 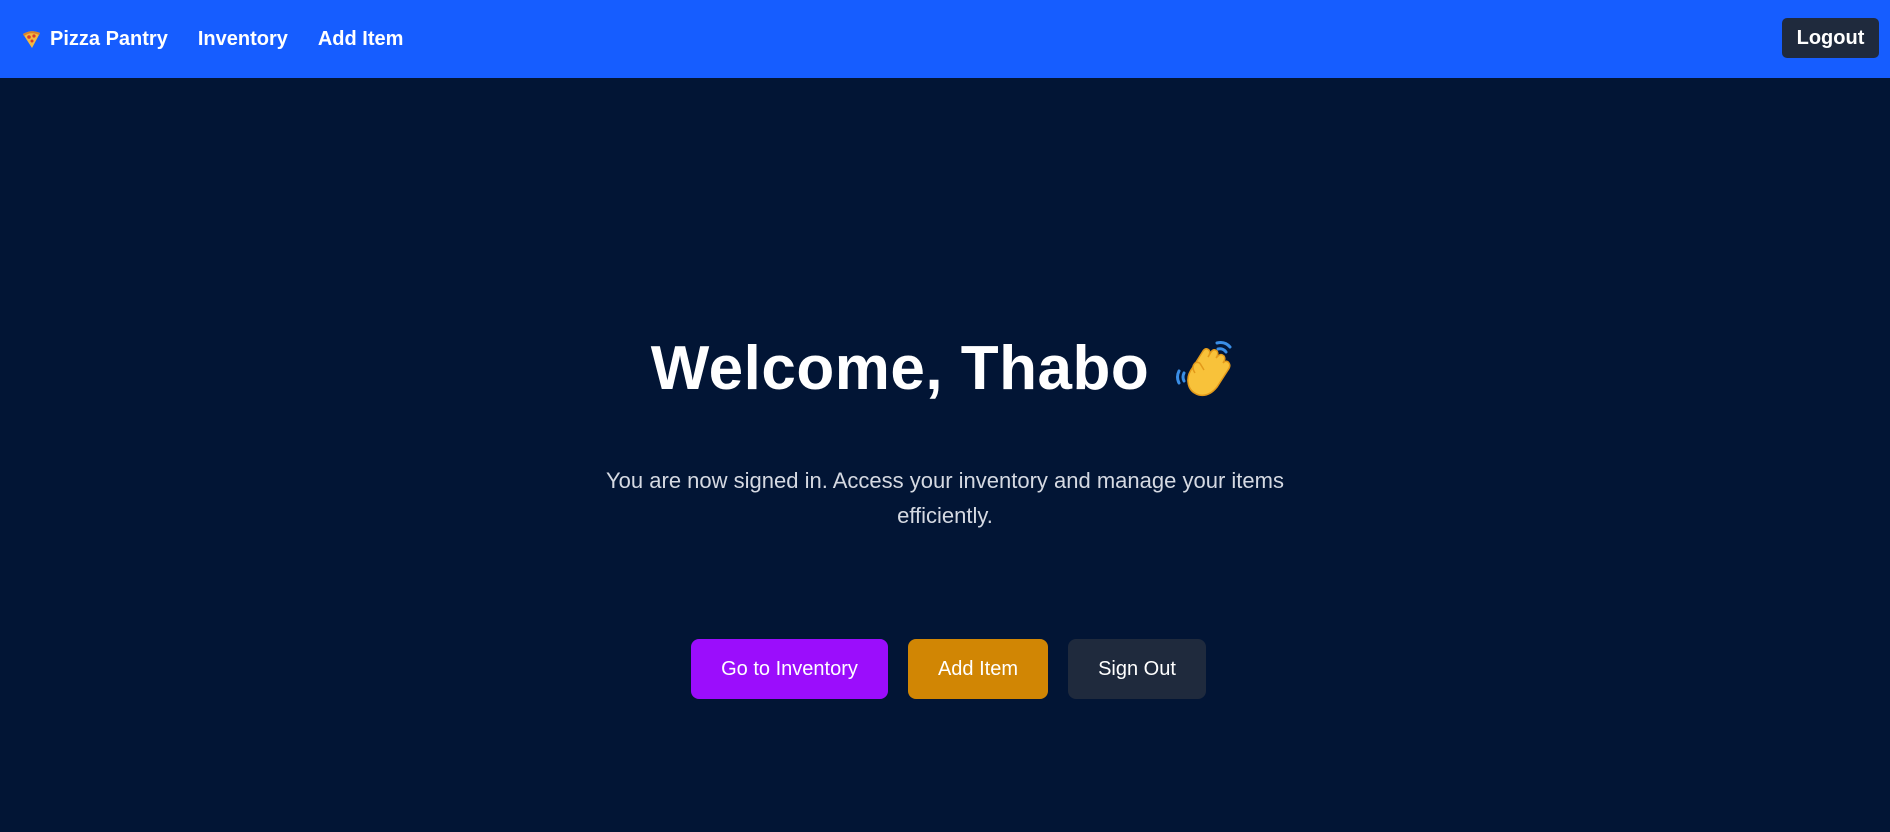 I want to click on top-navbar: Pizza Pantry Inventory Add Item Logout, so click(x=945, y=39).